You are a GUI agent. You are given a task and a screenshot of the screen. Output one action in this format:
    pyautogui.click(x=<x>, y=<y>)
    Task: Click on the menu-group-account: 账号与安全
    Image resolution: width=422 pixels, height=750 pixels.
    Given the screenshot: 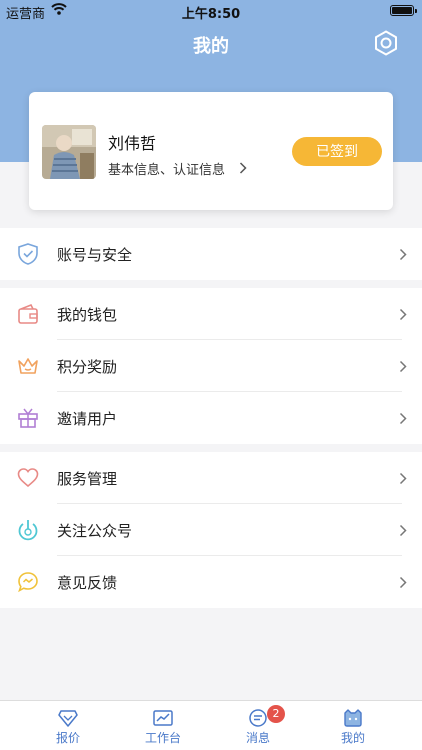 What is the action you would take?
    pyautogui.click(x=211, y=254)
    